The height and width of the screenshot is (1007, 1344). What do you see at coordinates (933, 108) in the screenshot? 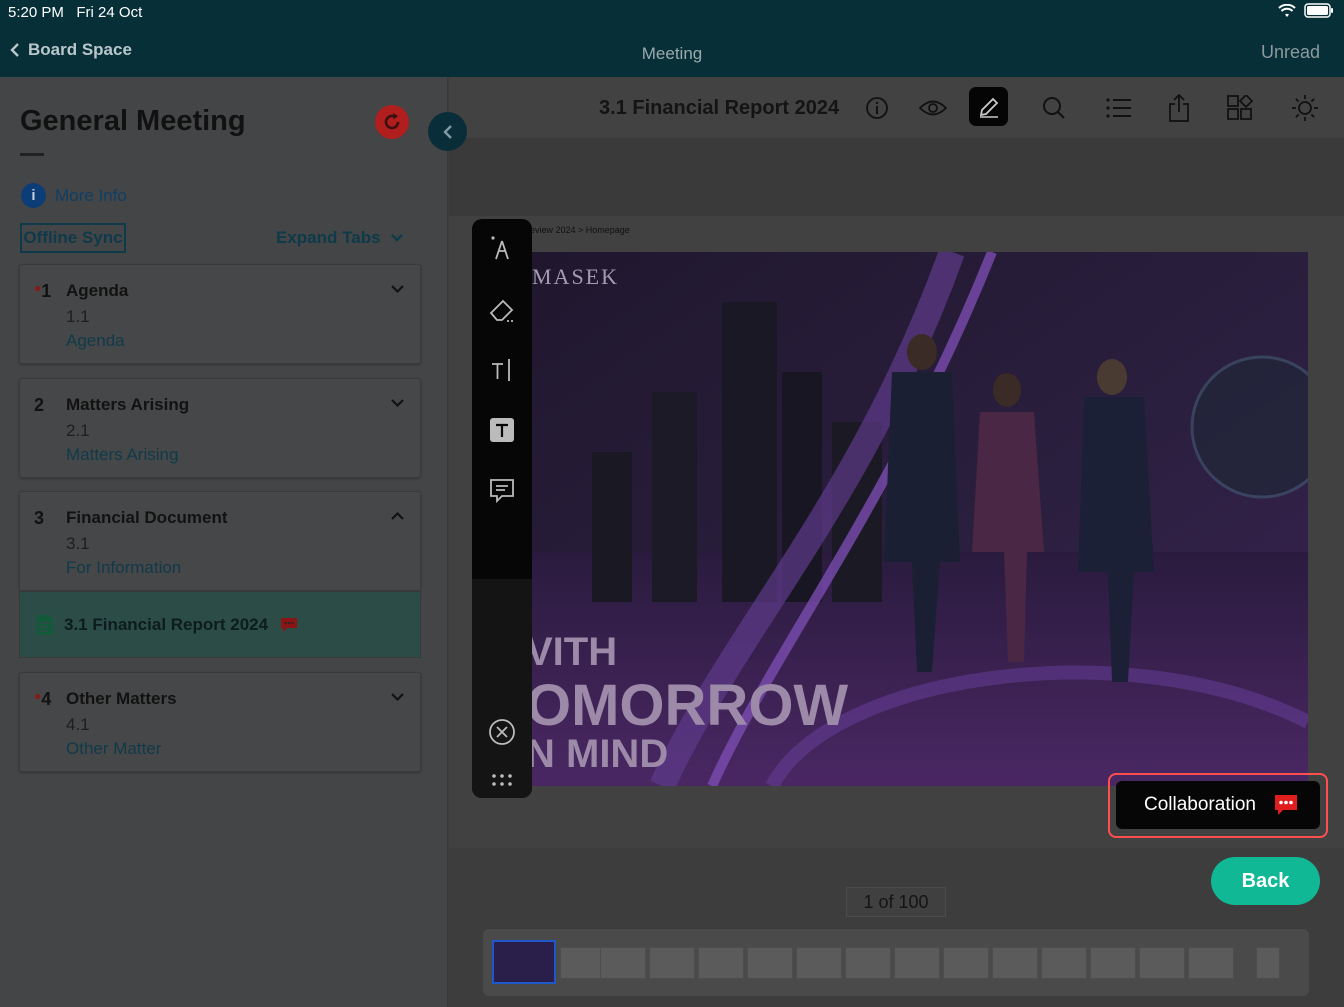
I see `view-button` at bounding box center [933, 108].